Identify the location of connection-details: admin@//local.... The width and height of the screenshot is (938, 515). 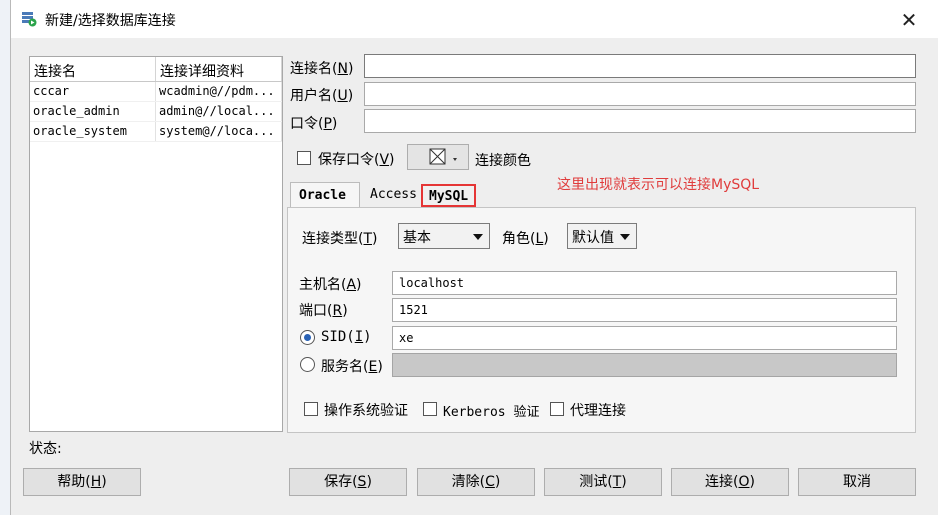
(219, 111).